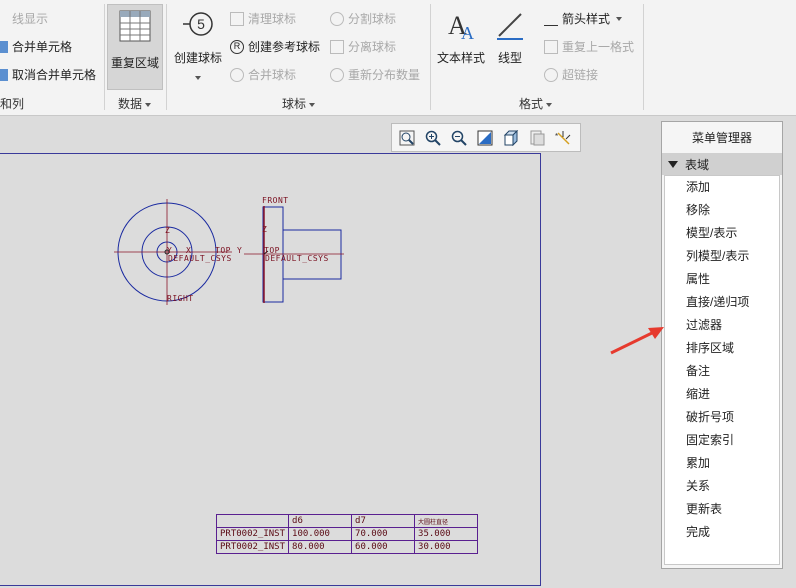  I want to click on annotation-arrow, so click(637, 341).